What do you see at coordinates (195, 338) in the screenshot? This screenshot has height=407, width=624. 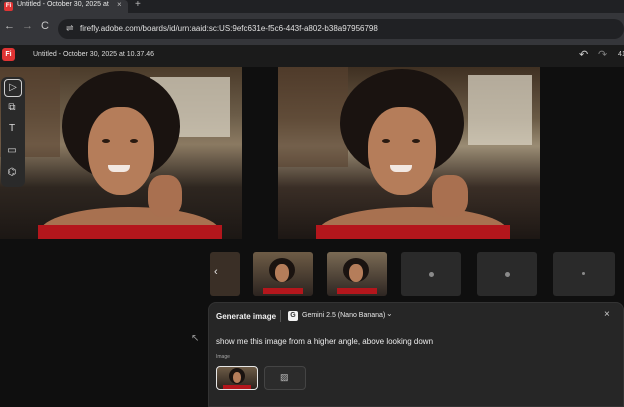 I see `mouse-cursor-icon: ↖` at bounding box center [195, 338].